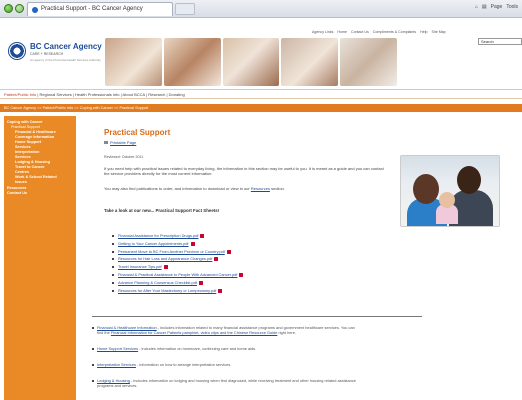 Image resolution: width=522 pixels, height=400 pixels. Describe the element at coordinates (19, 8) in the screenshot. I see `forward-icon` at that location.